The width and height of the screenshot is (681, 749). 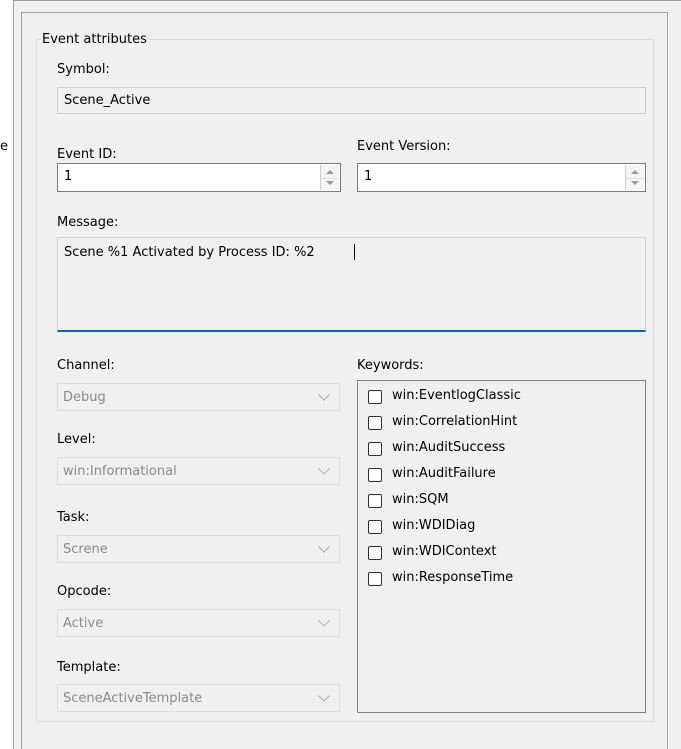 What do you see at coordinates (84, 591) in the screenshot?
I see `opcode-label: Opcode:` at bounding box center [84, 591].